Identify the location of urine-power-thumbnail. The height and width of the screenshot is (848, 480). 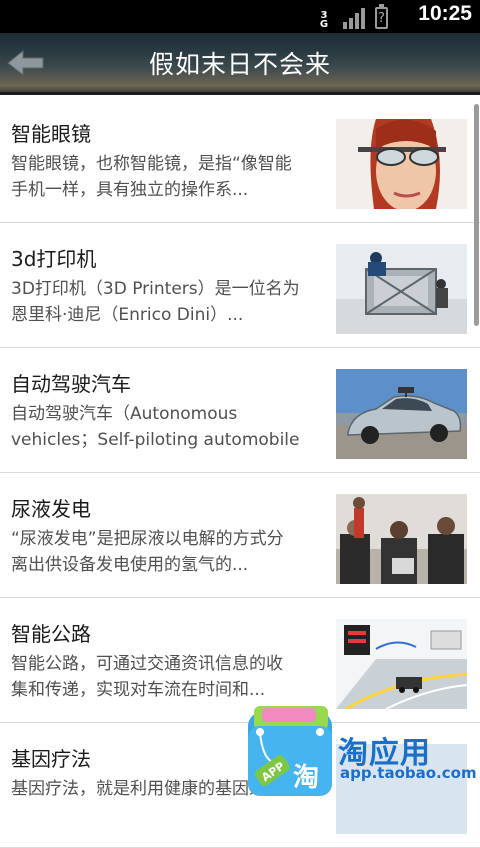
(401, 539).